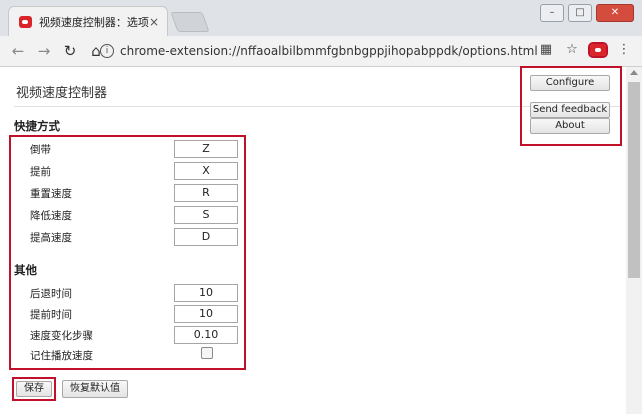  What do you see at coordinates (206, 149) in the screenshot?
I see `shortcut-input-rewind: Z` at bounding box center [206, 149].